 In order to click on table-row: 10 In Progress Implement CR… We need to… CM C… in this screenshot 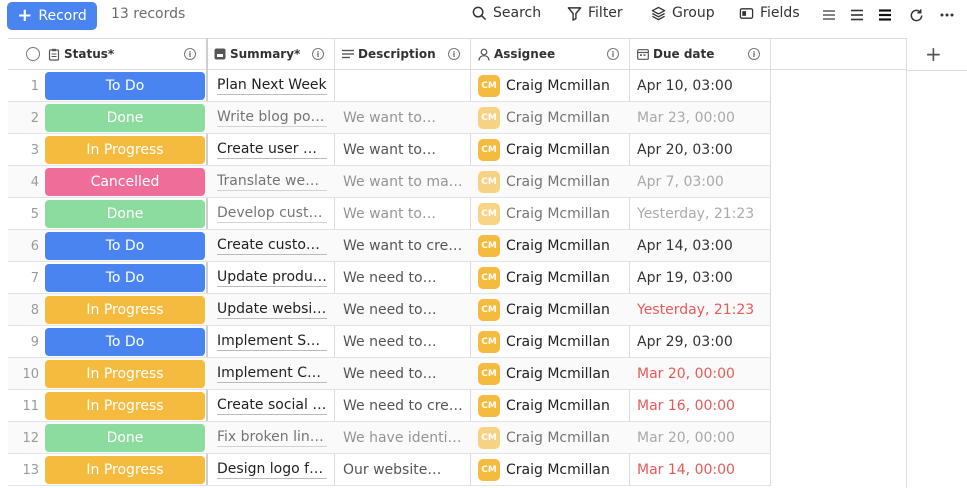, I will do `click(389, 374)`.